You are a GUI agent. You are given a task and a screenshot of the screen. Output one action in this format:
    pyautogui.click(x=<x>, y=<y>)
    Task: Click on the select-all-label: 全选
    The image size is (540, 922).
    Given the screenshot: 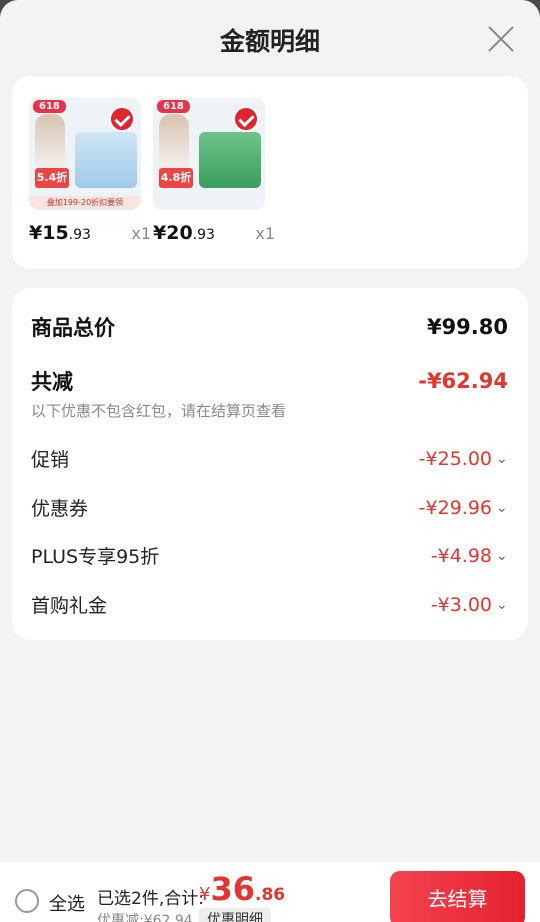 What is the action you would take?
    pyautogui.click(x=67, y=903)
    